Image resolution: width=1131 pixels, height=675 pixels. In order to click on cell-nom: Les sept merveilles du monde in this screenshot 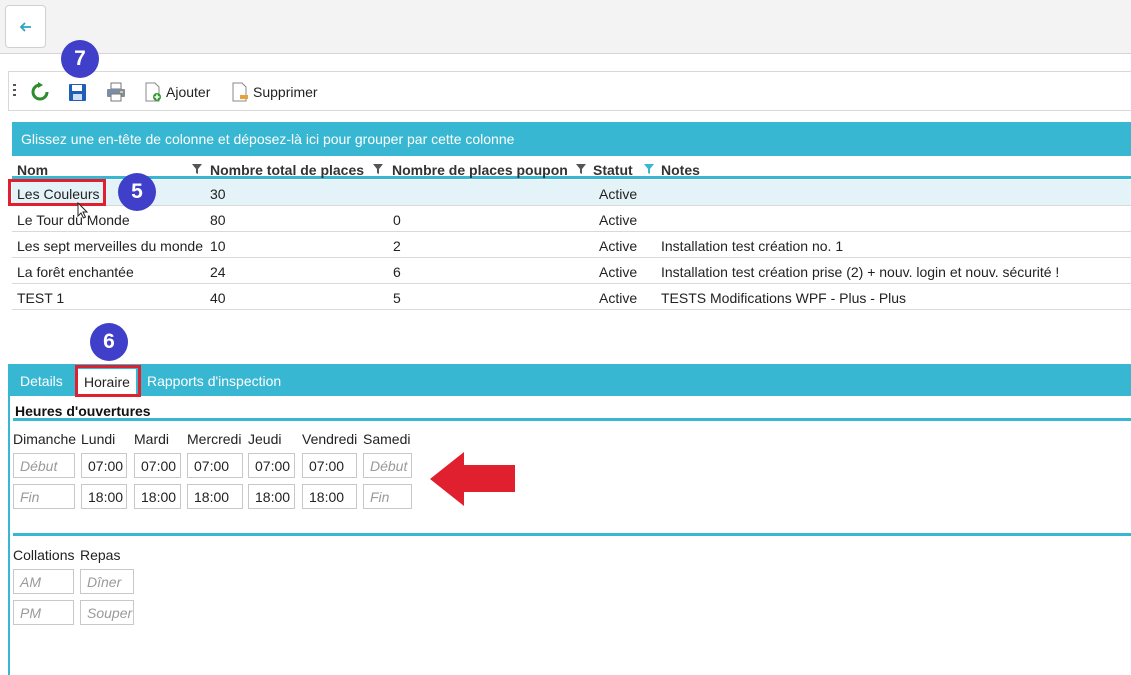, I will do `click(110, 246)`.